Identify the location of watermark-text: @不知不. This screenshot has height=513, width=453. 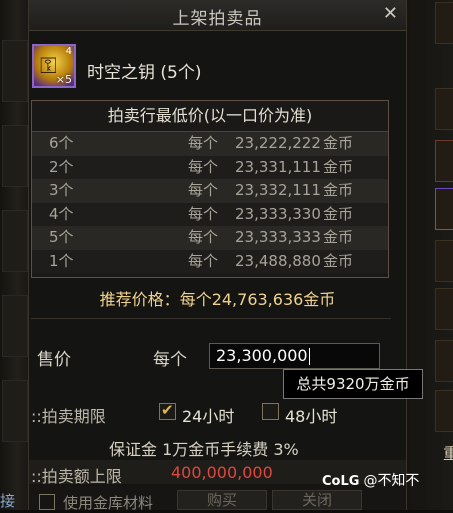
(391, 481).